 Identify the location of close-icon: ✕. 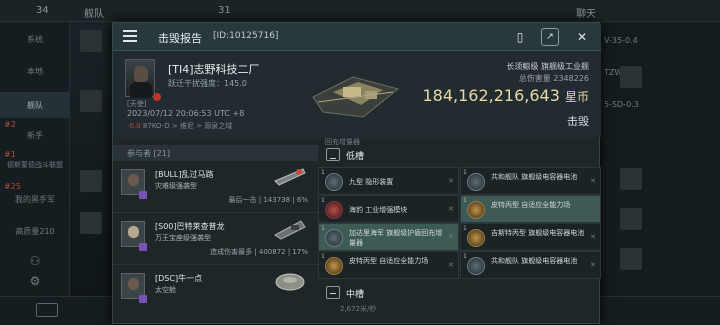
(582, 37).